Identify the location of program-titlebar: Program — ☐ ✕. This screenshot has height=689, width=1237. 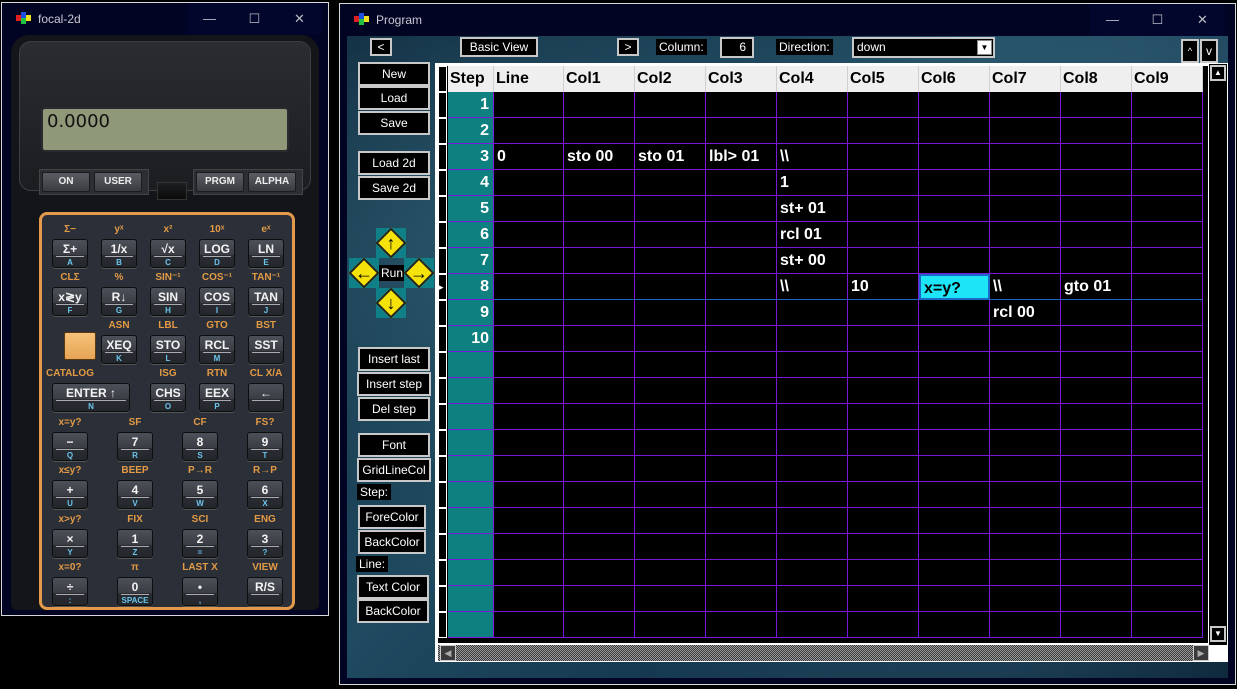
(787, 20).